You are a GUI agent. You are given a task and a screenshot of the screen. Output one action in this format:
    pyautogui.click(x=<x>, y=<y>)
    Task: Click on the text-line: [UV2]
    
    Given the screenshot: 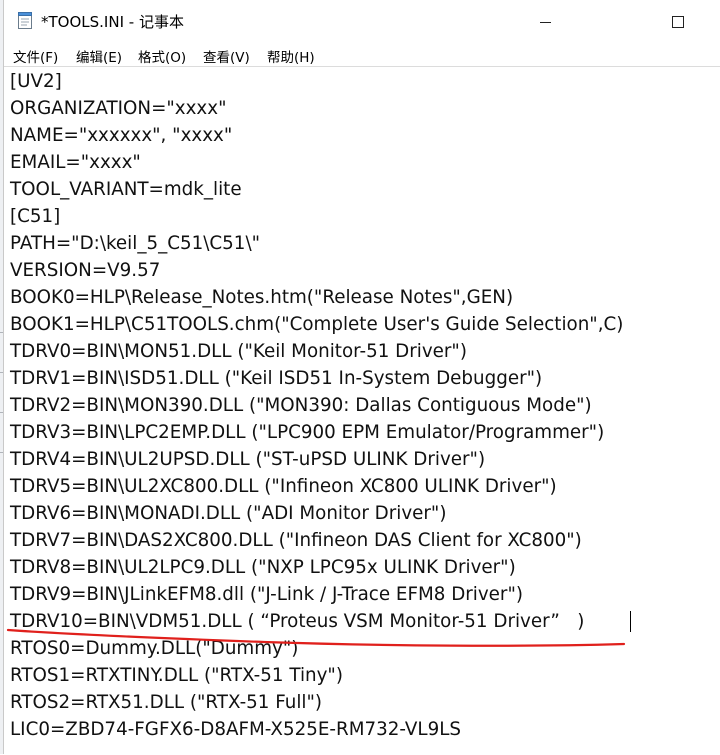 What is the action you would take?
    pyautogui.click(x=36, y=81)
    